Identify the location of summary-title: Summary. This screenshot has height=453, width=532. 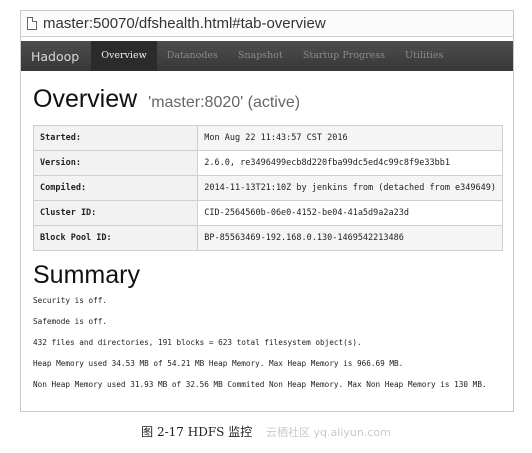
(86, 275).